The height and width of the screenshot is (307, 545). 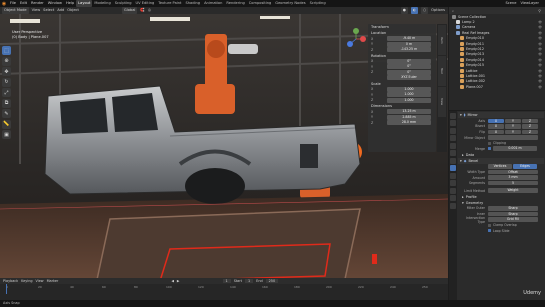 What do you see at coordinates (496, 126) in the screenshot?
I see `bisect-x-toggle: X` at bounding box center [496, 126].